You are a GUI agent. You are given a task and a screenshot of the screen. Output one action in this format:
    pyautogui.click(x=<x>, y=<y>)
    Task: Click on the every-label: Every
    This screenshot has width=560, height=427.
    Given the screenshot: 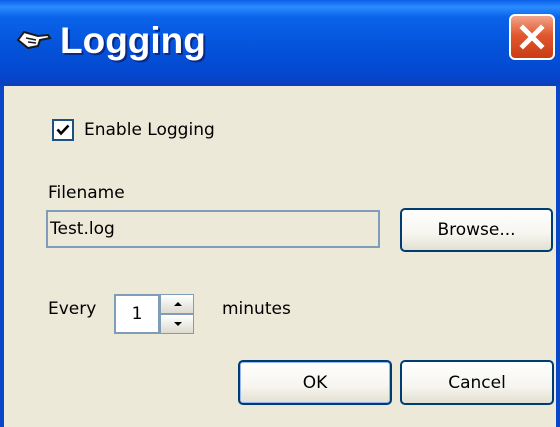 What is the action you would take?
    pyautogui.click(x=72, y=309)
    